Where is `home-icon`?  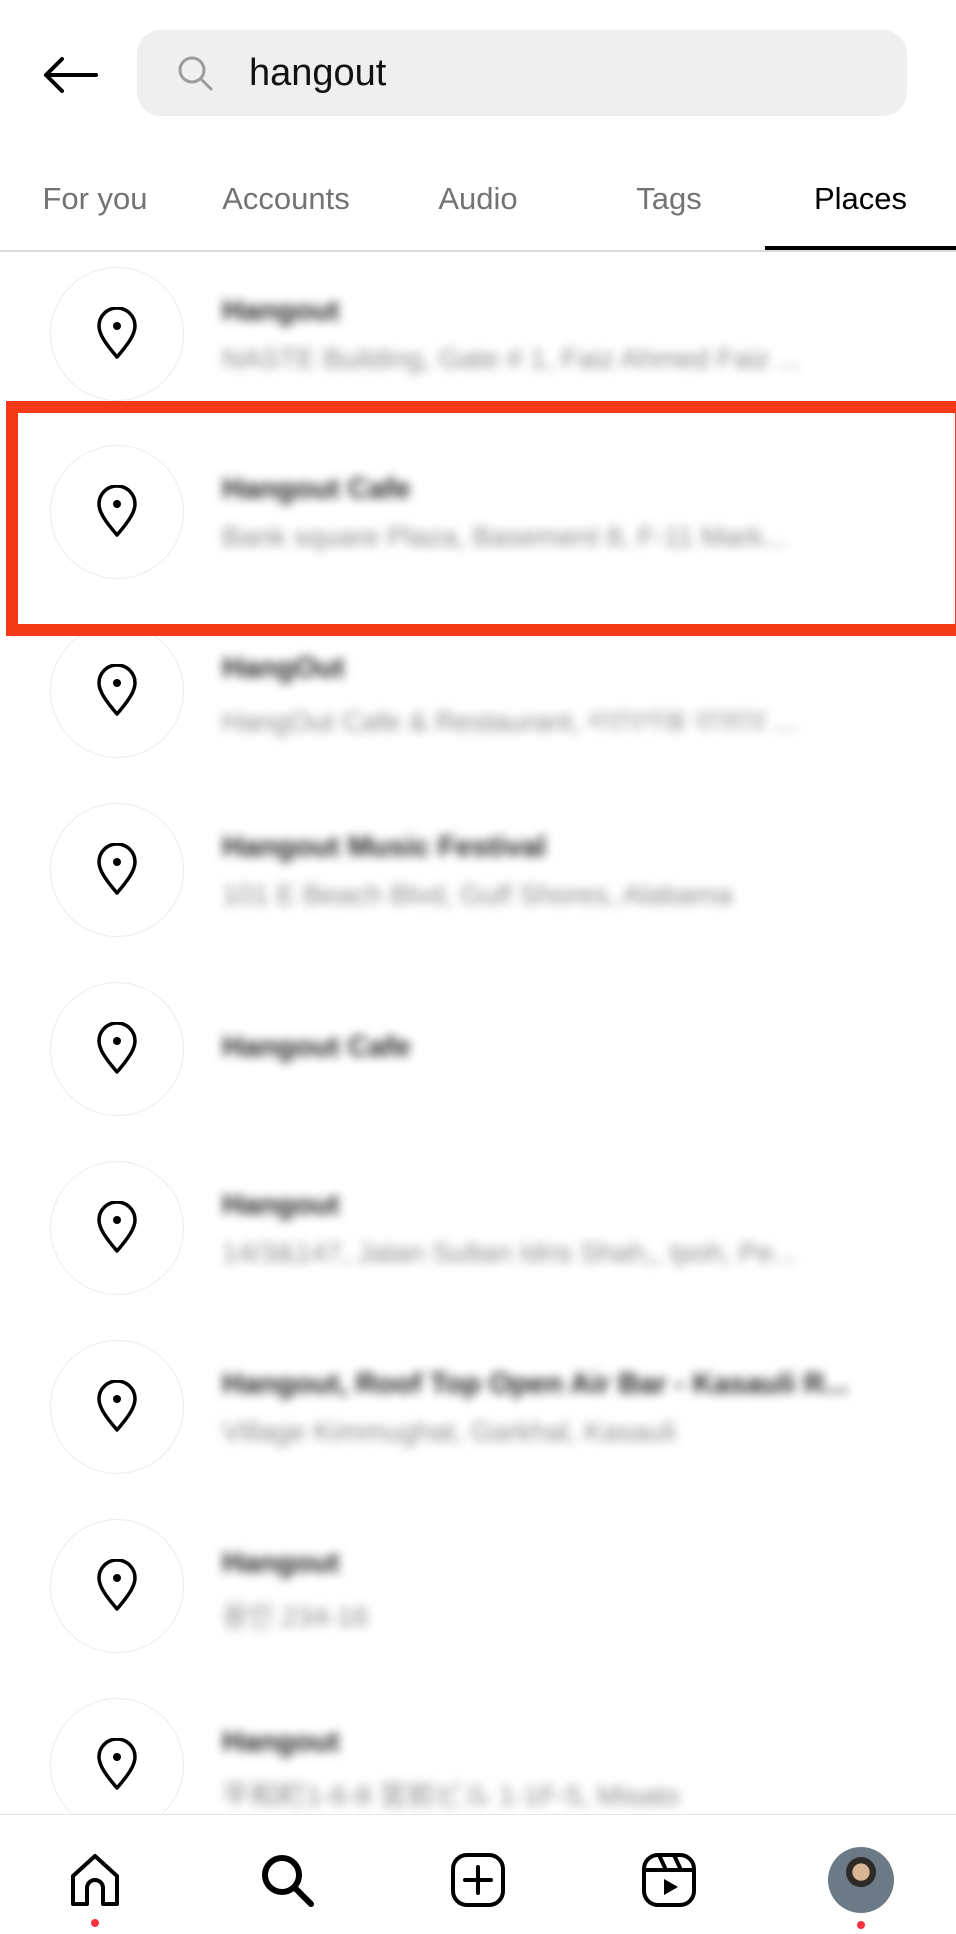 home-icon is located at coordinates (95, 1880).